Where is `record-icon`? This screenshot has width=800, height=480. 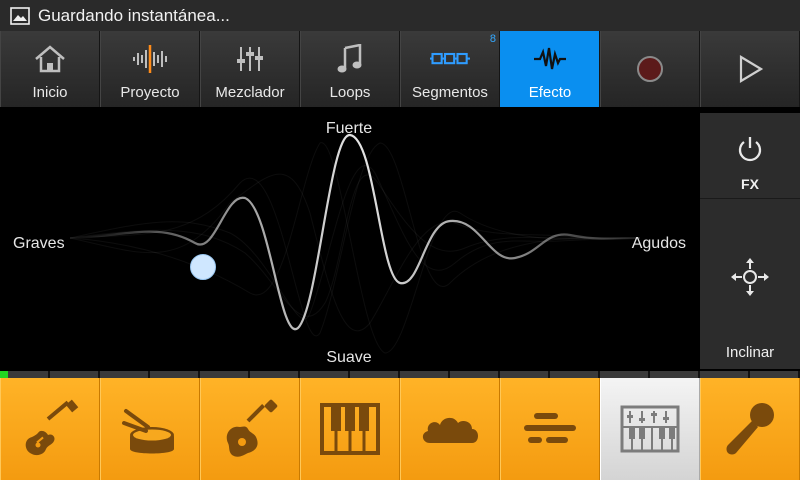
record-icon is located at coordinates (650, 69).